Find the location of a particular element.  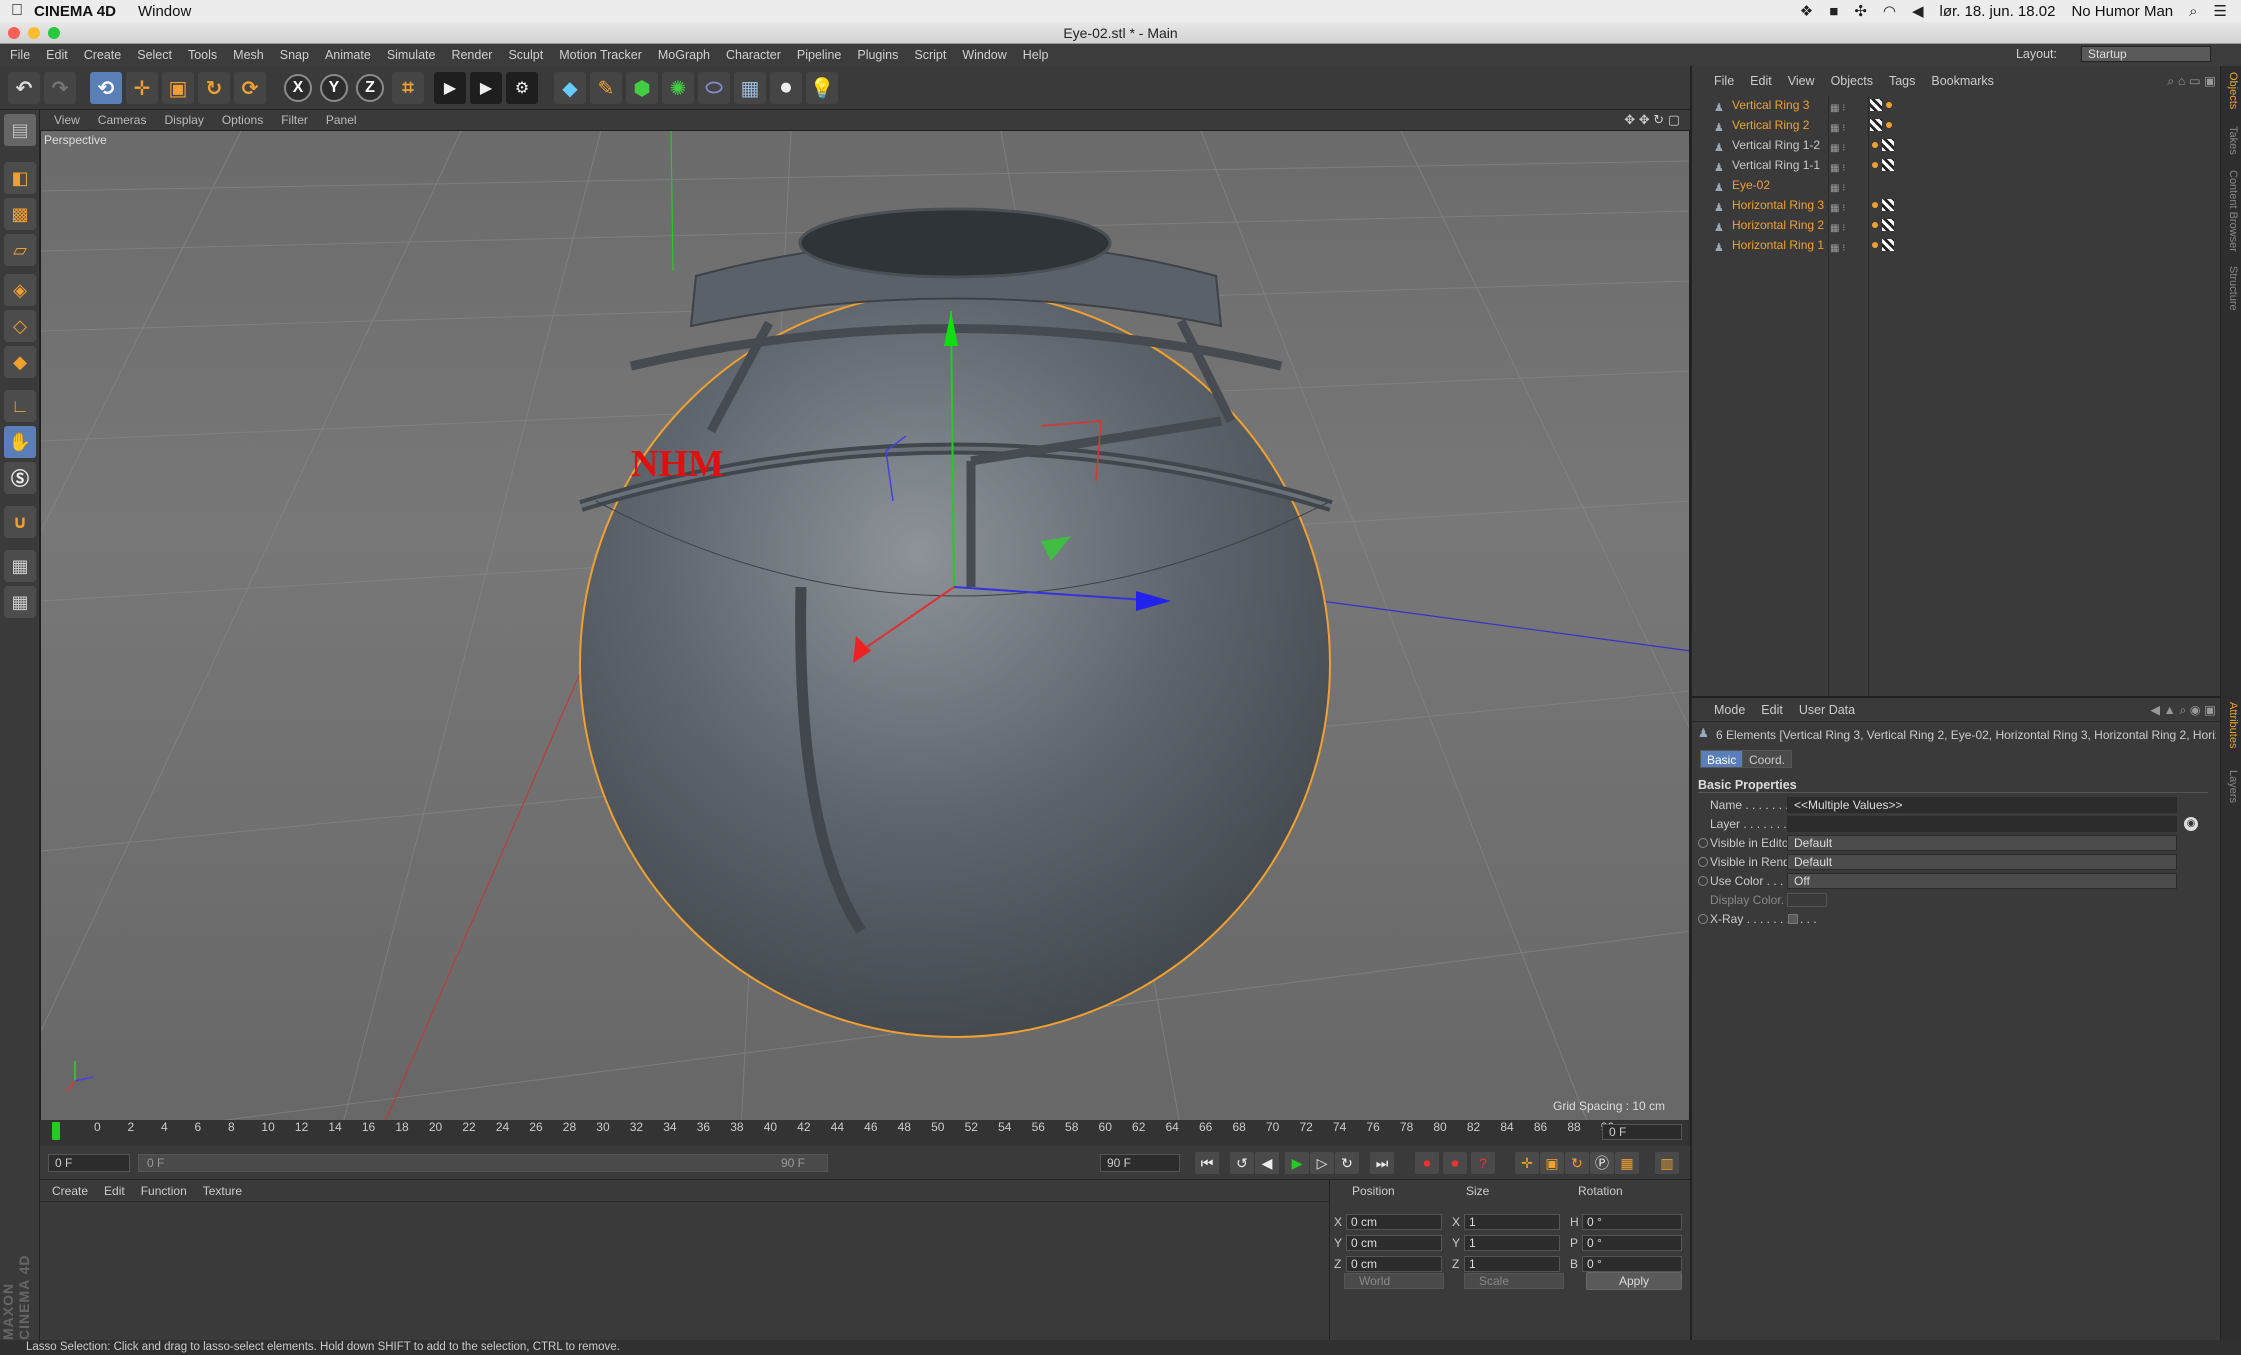

menu-snap: Snap is located at coordinates (294, 55).